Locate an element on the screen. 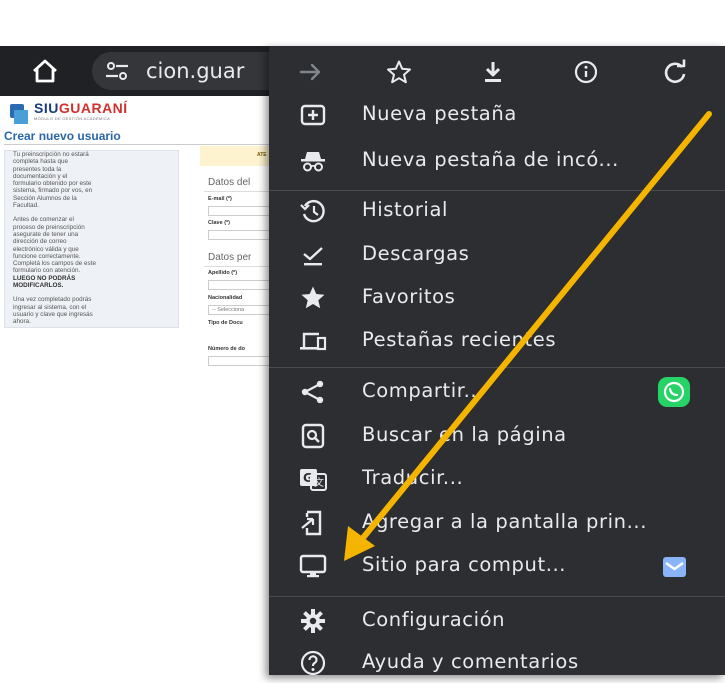 Image resolution: width=725 pixels, height=683 pixels. share-icon is located at coordinates (313, 392).